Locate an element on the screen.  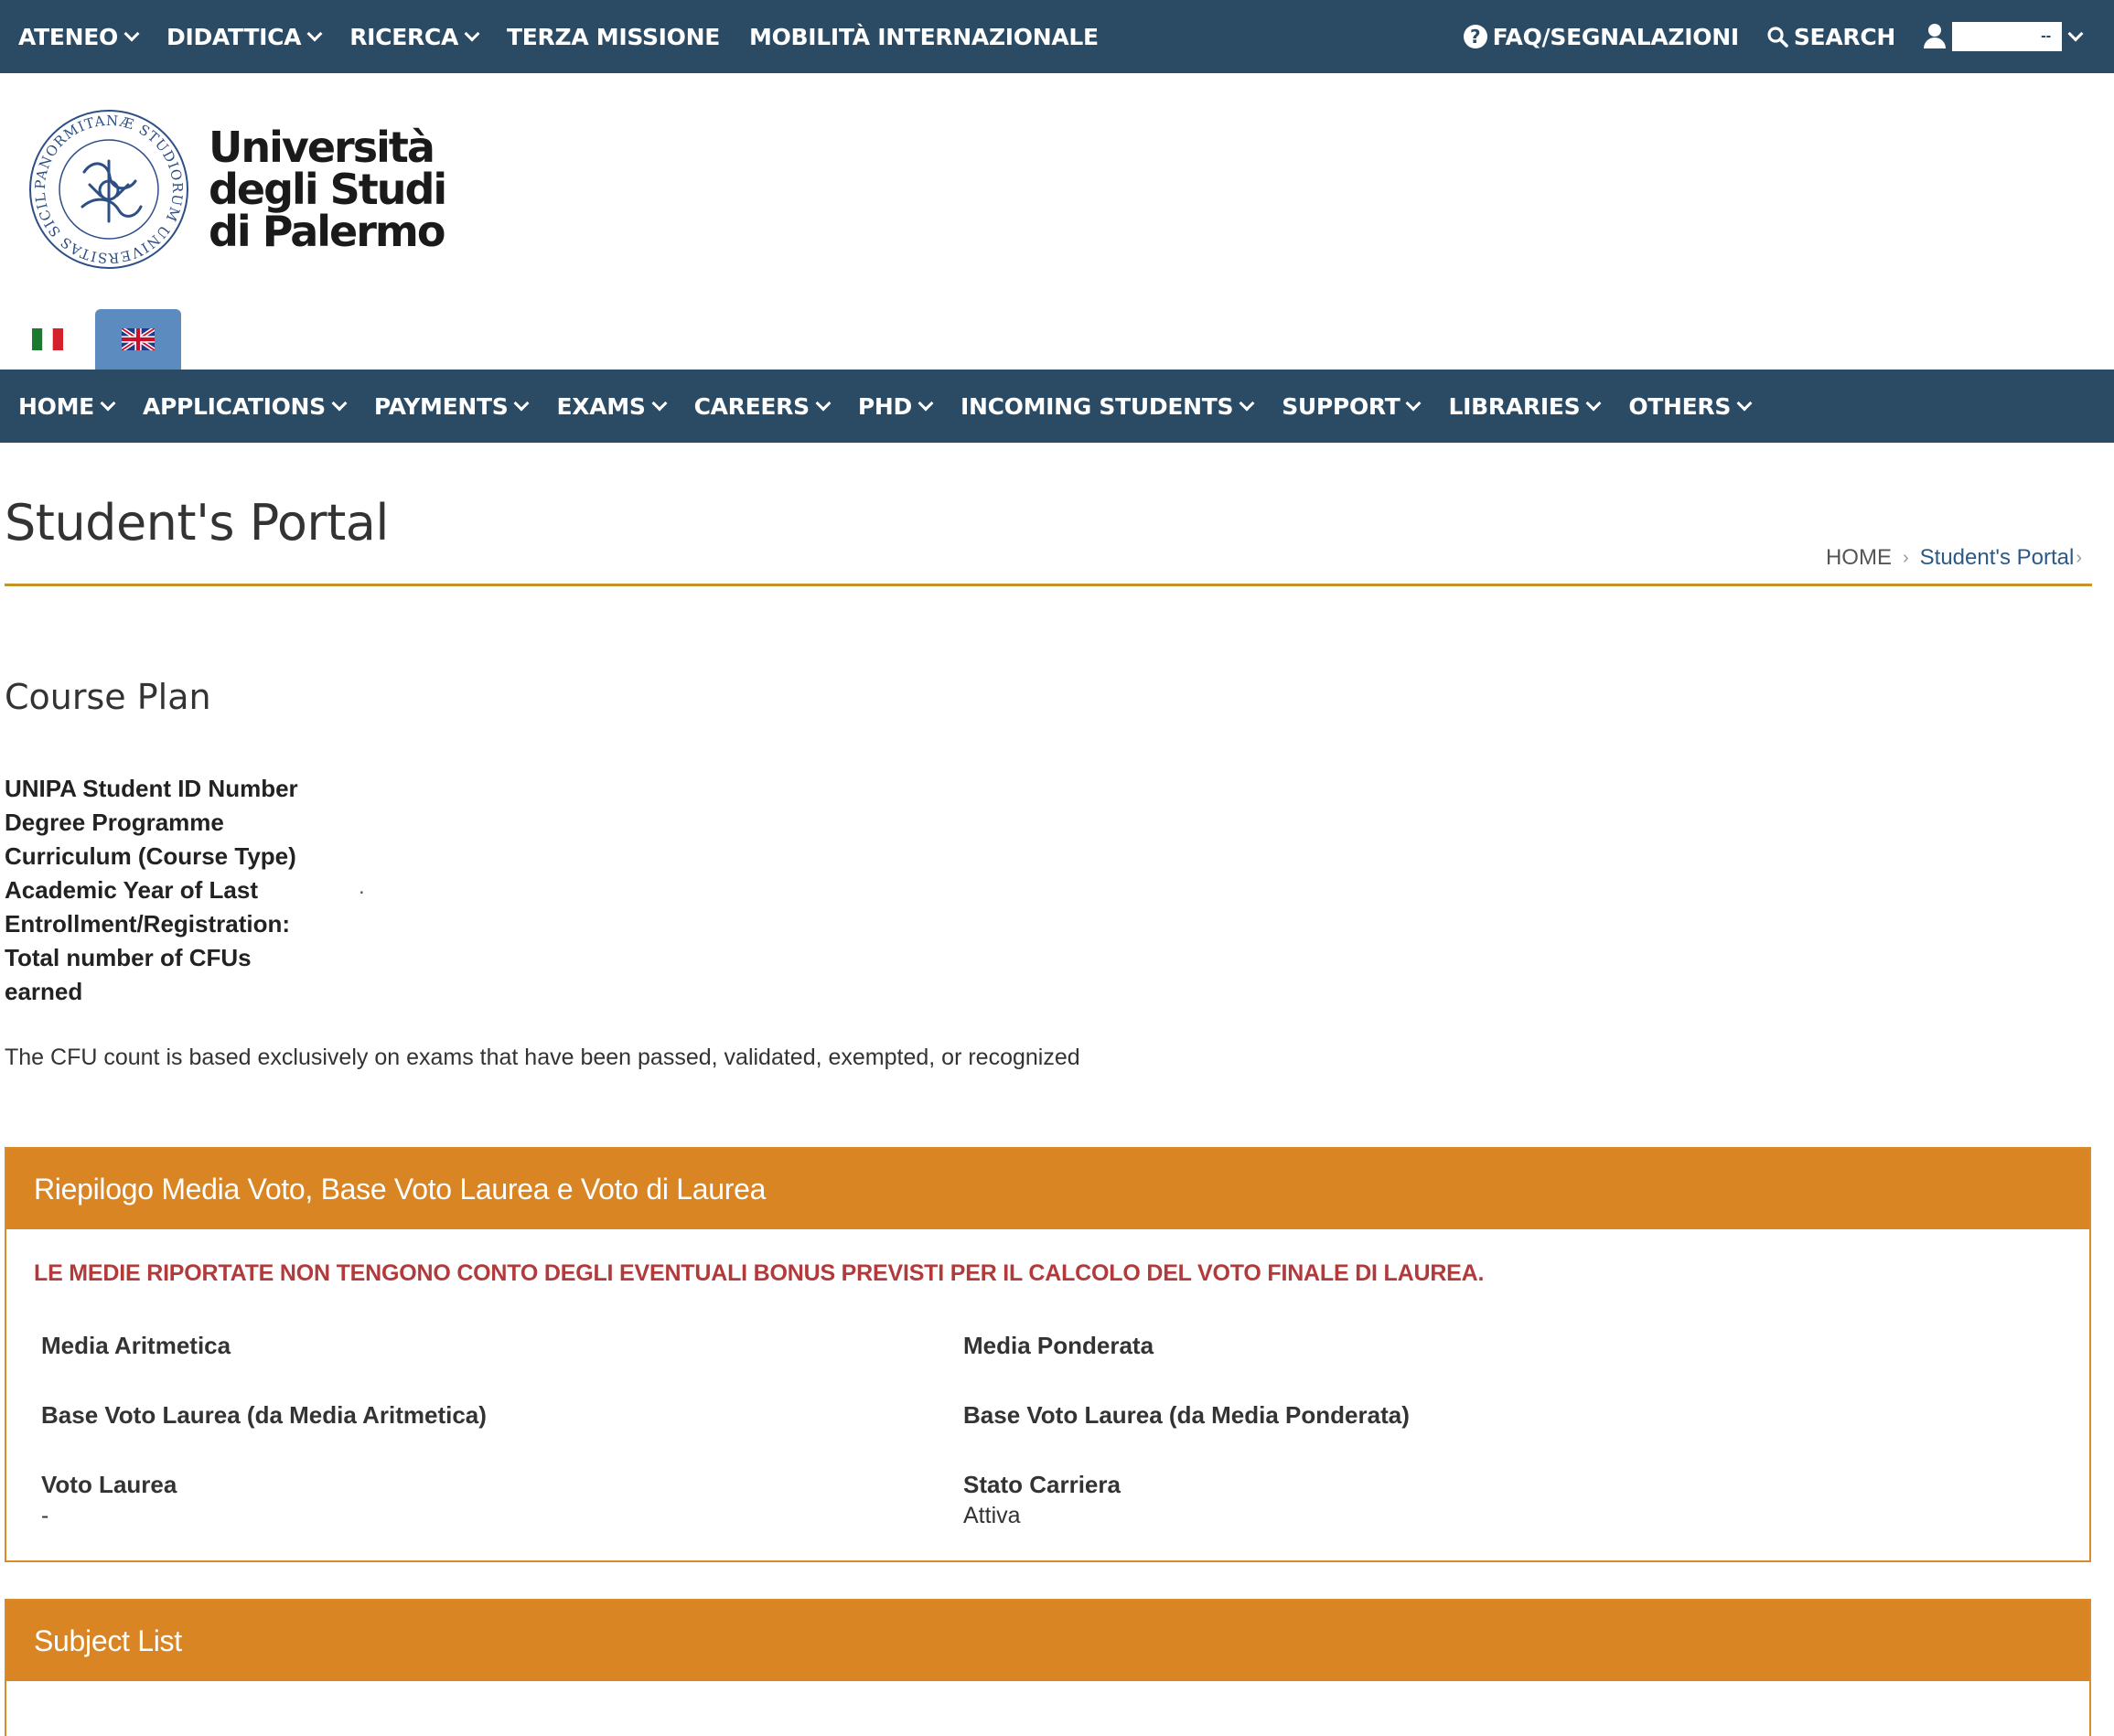
subject-list-panel: Subject List is located at coordinates (1048, 1667).